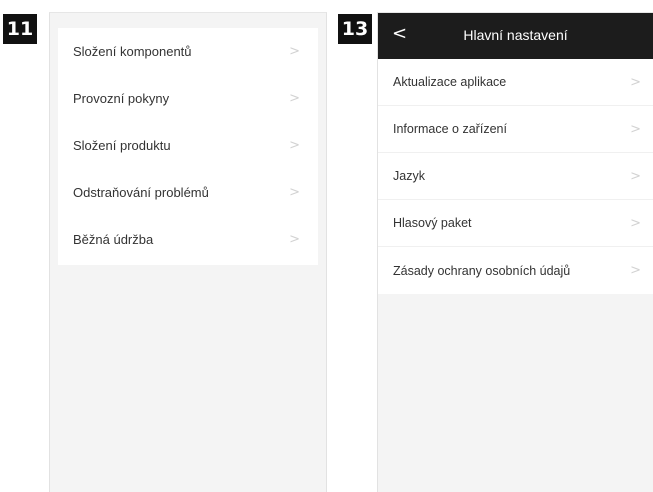  I want to click on settings-item-voice-pack: Hlasový paket >, so click(515, 223).